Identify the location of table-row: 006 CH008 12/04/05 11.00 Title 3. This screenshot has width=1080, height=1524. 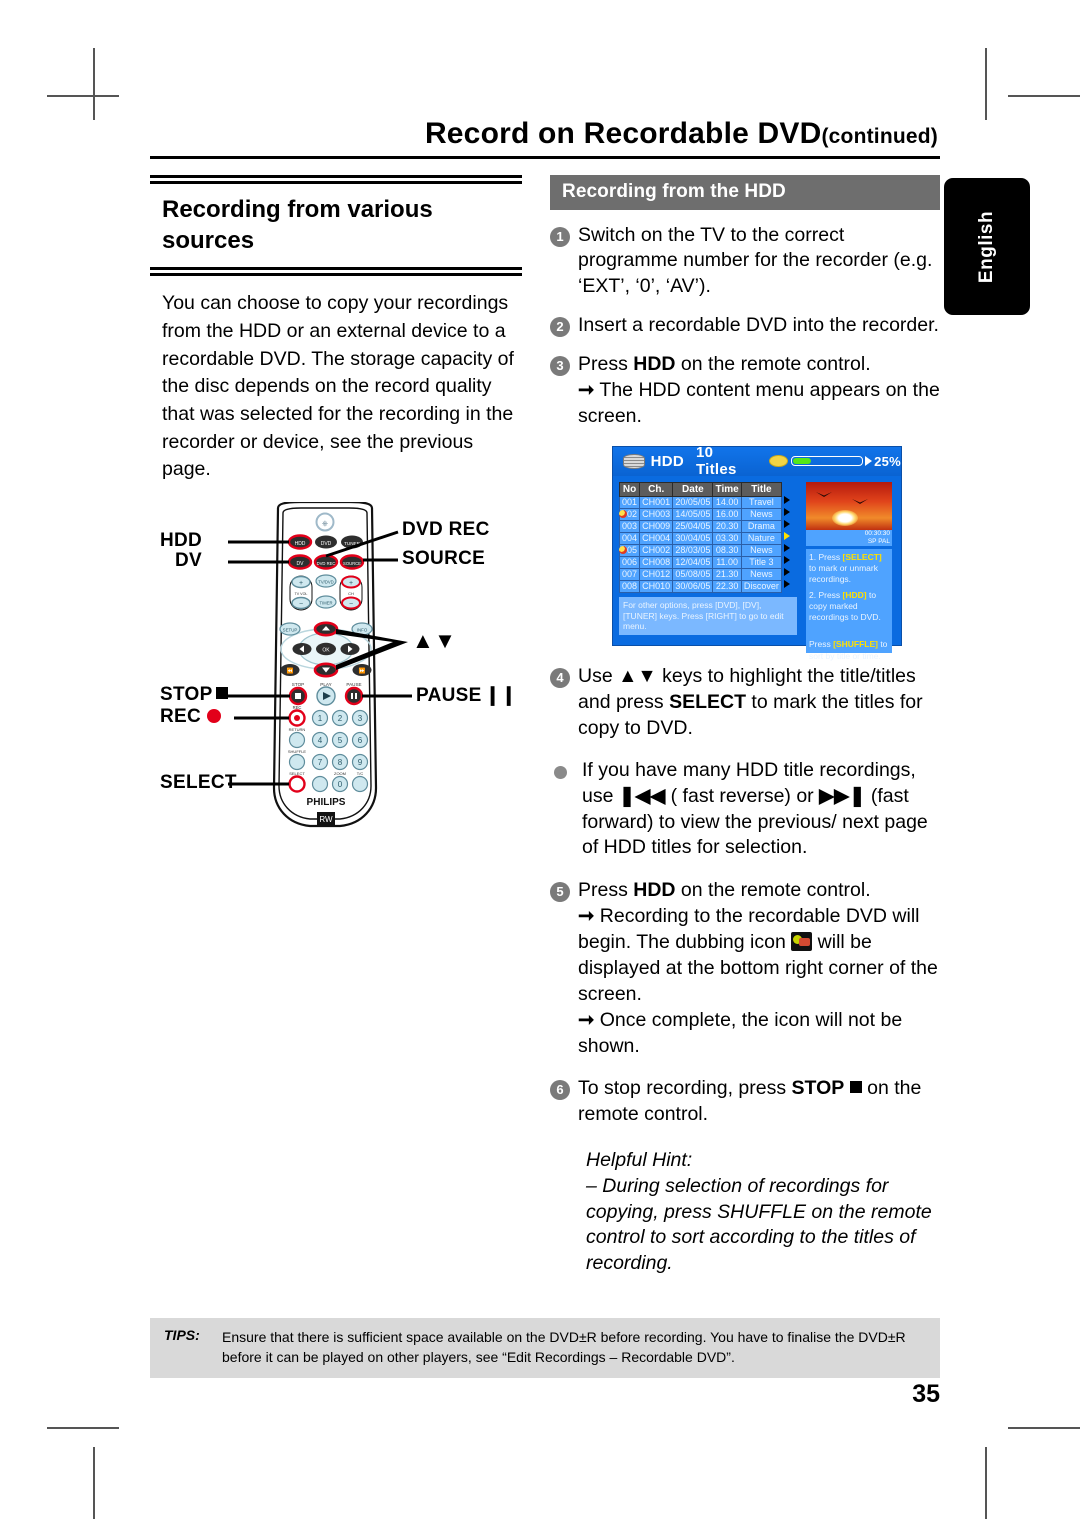
(700, 562).